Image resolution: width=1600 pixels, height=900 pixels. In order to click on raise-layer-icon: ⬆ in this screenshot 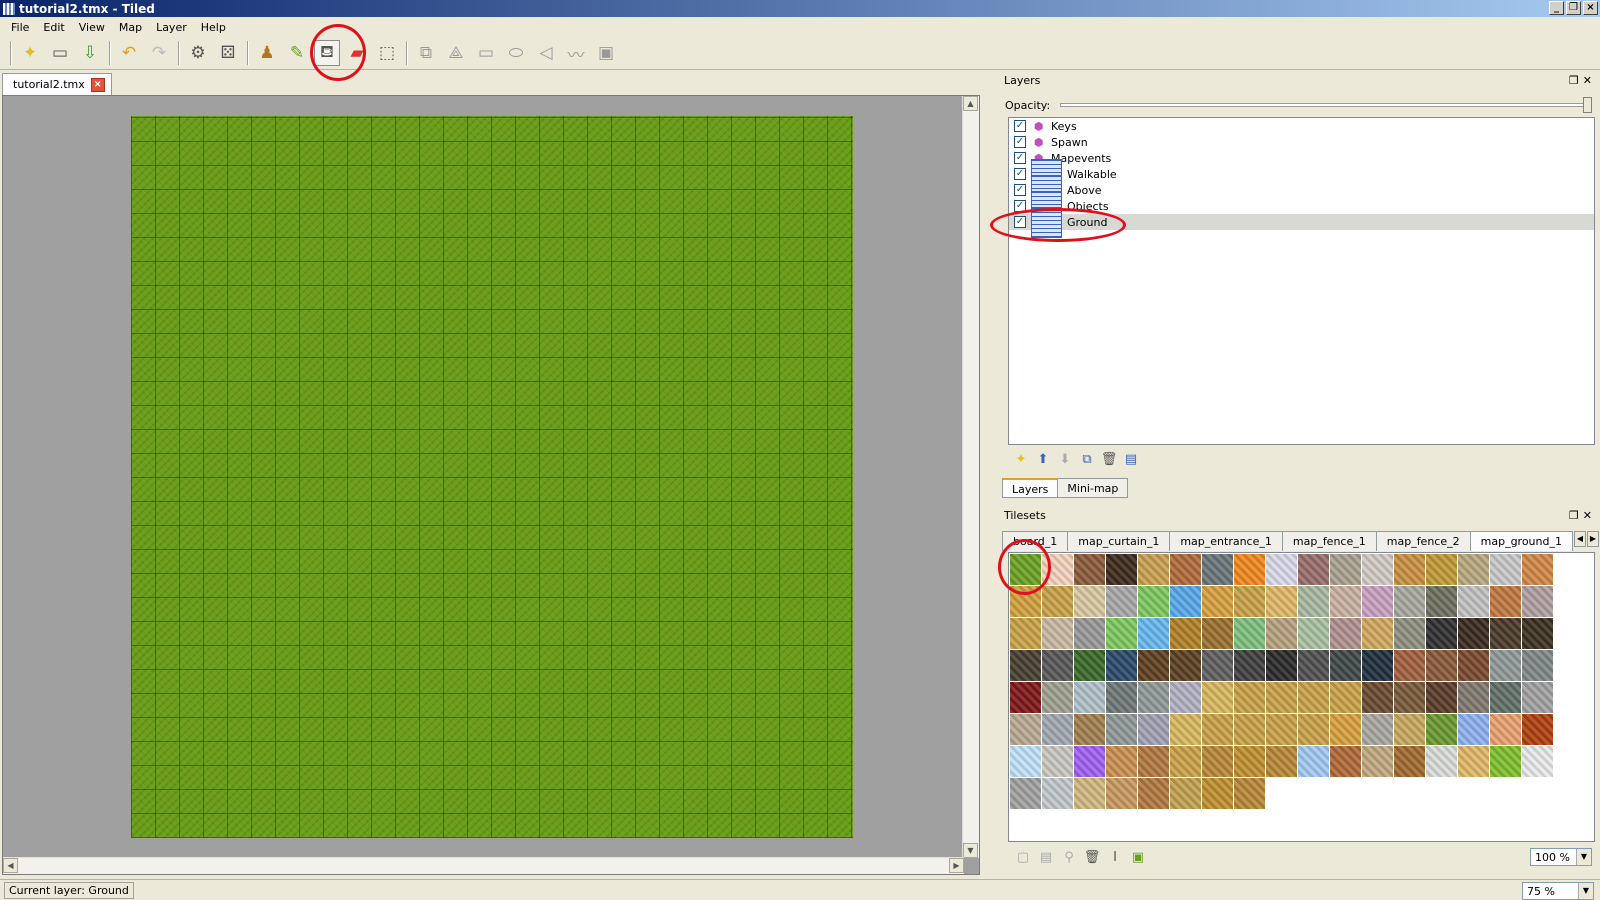, I will do `click(1043, 459)`.